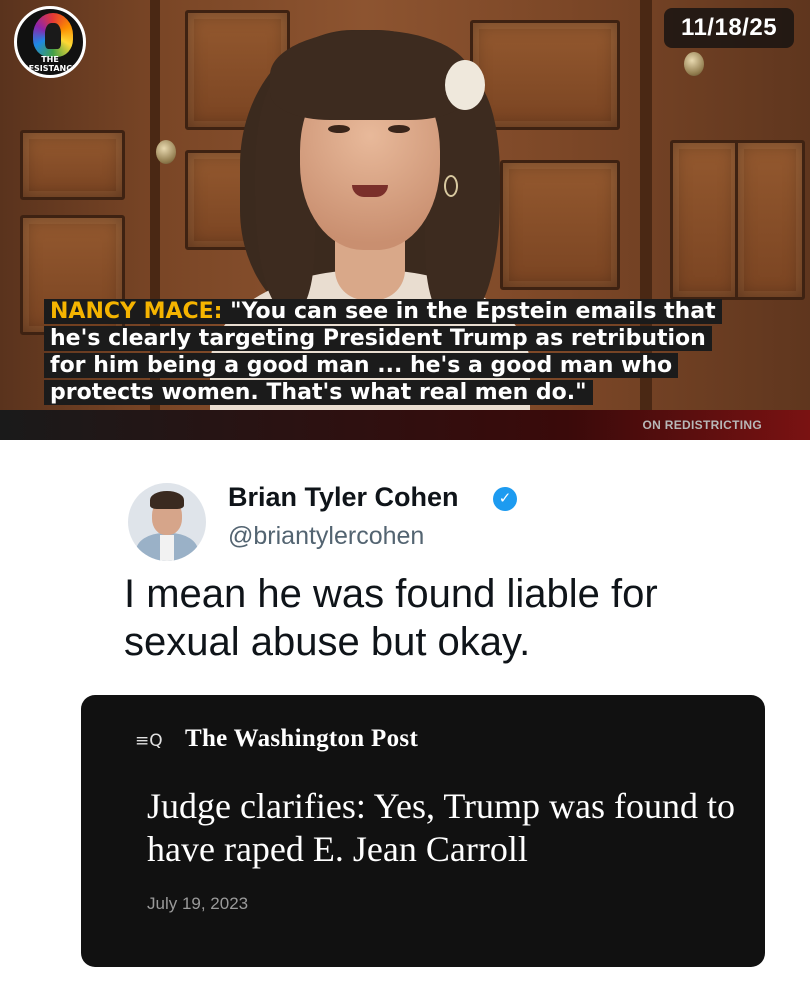 The height and width of the screenshot is (1000, 810). I want to click on news-ticker: ON REDISTRICTING, so click(405, 425).